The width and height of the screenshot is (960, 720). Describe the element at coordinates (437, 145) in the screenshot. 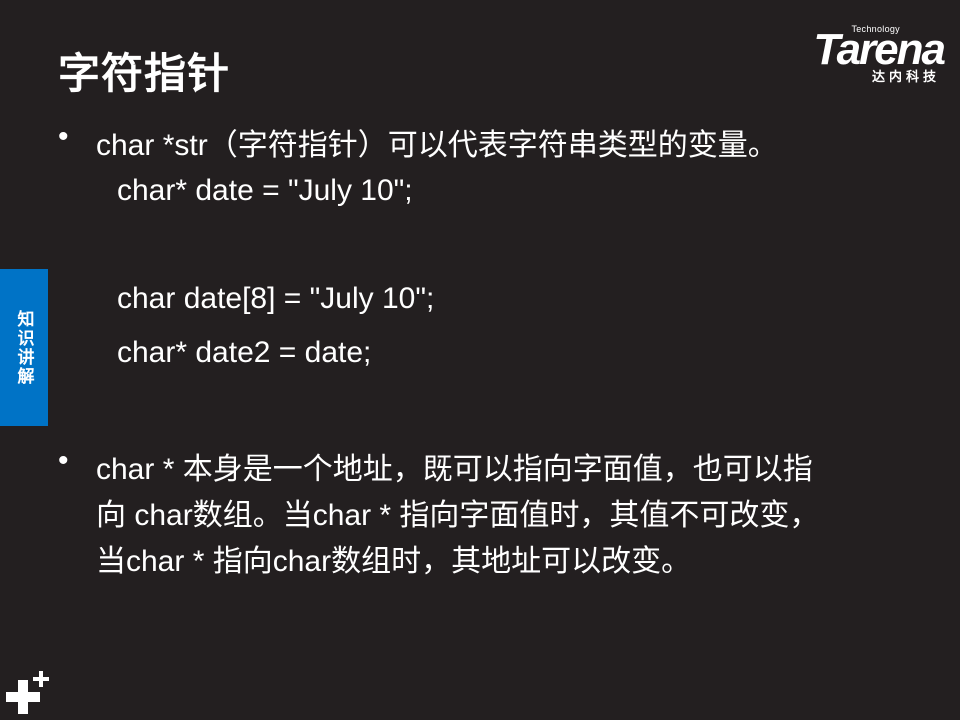

I see `bullet-text-line: char *str（字符指针）可以代表字符串类型的变量。` at that location.